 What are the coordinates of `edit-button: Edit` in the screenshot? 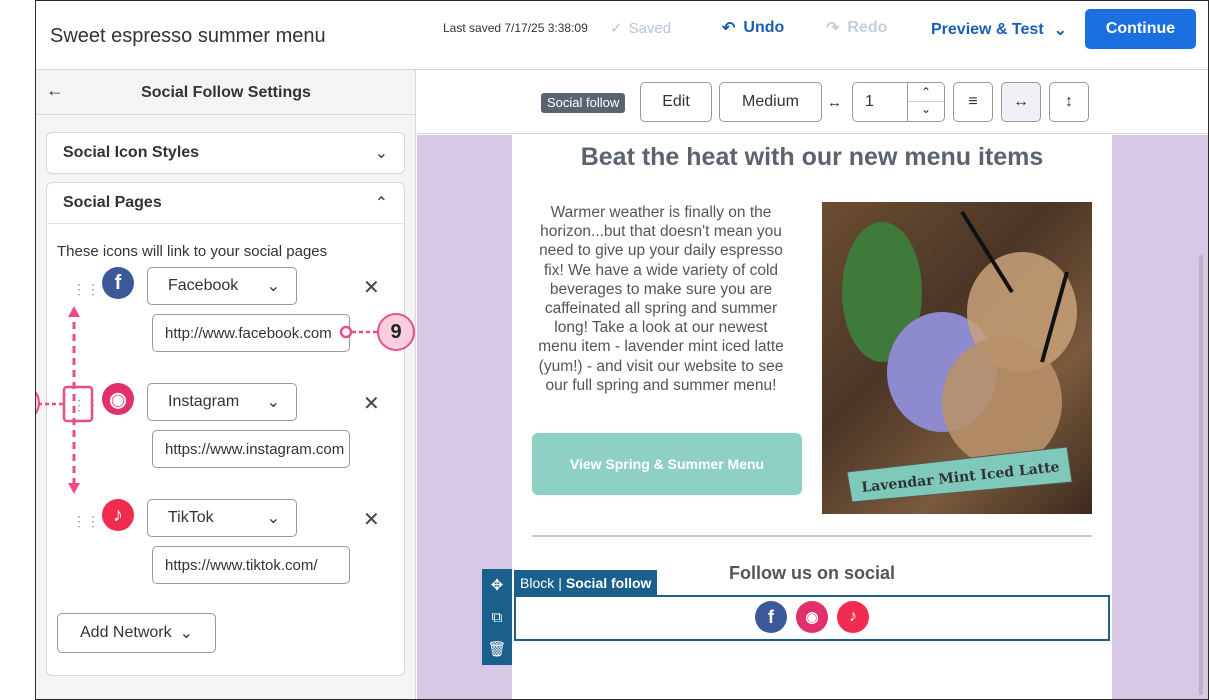 It's located at (676, 102).